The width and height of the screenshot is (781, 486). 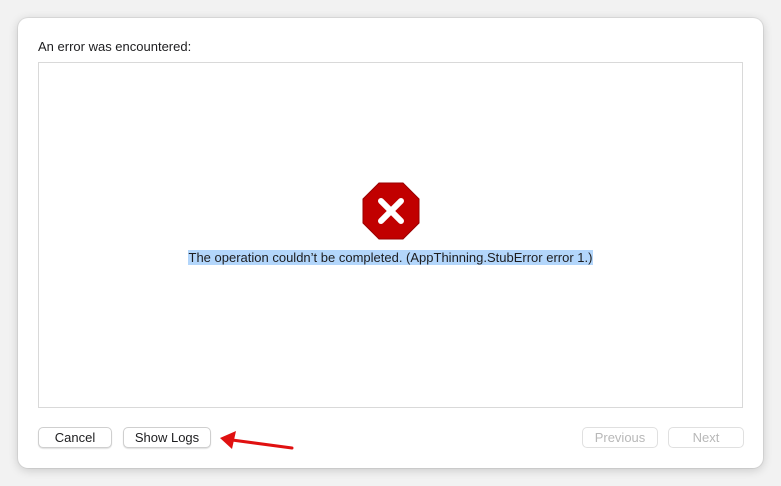 What do you see at coordinates (706, 437) in the screenshot?
I see `next-button: Next` at bounding box center [706, 437].